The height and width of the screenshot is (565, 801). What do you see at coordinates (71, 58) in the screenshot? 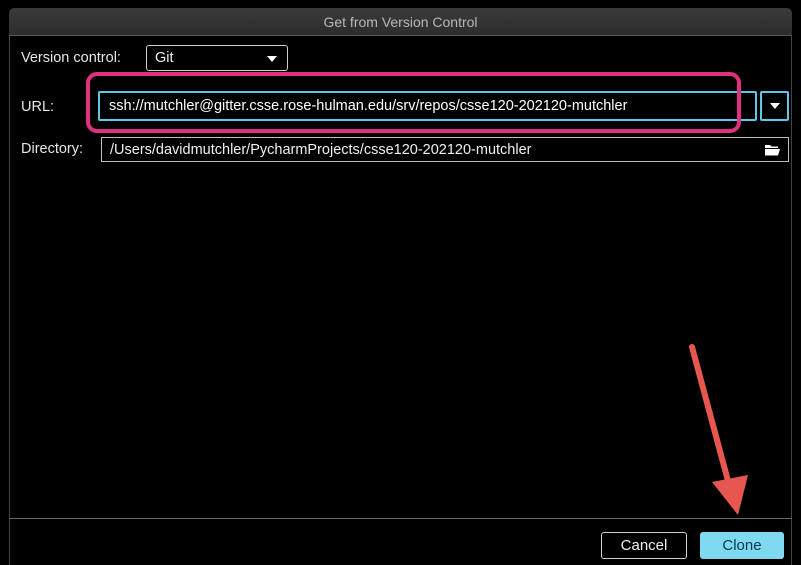
I see `version-control-label: Version control:` at bounding box center [71, 58].